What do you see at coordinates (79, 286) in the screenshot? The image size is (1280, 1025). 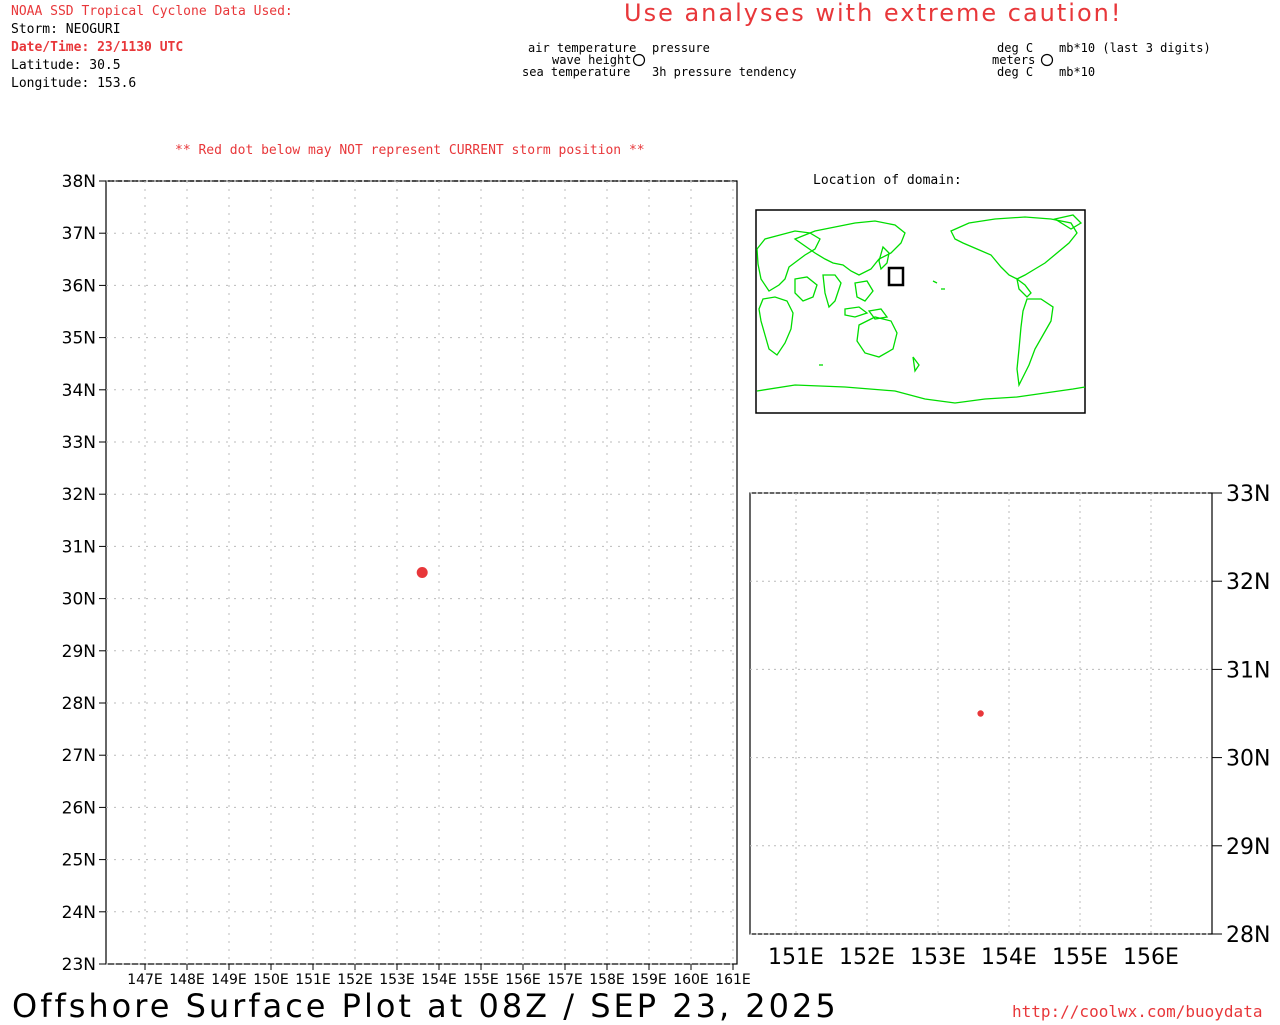 I see `lat-label: 36N` at bounding box center [79, 286].